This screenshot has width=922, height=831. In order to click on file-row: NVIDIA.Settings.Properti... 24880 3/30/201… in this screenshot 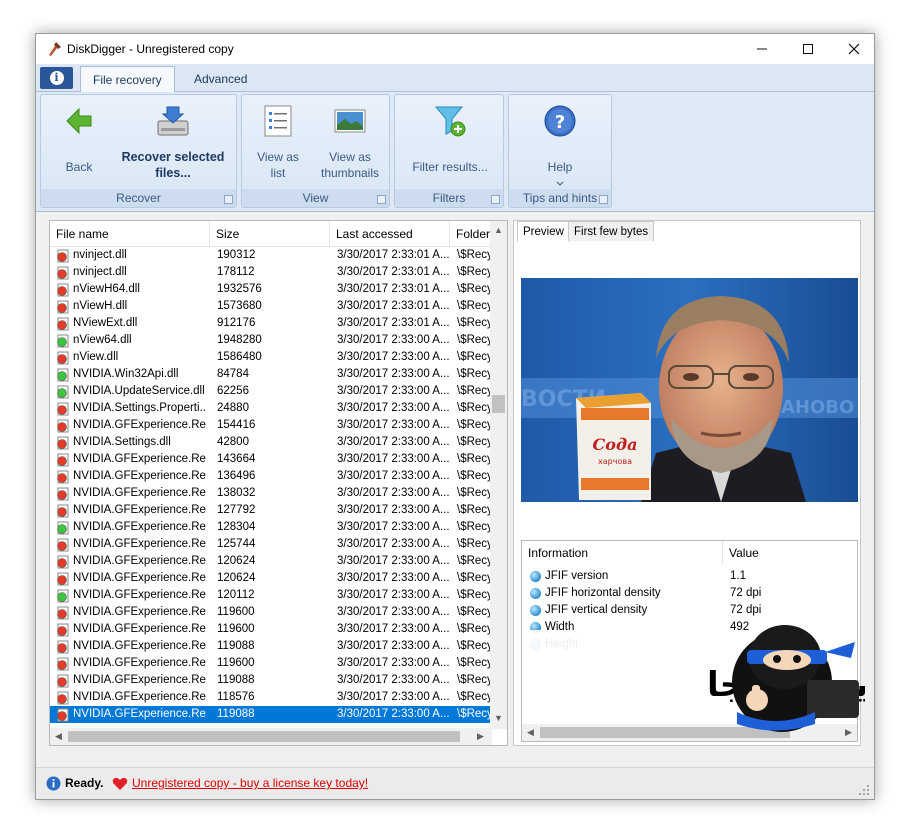, I will do `click(270, 408)`.